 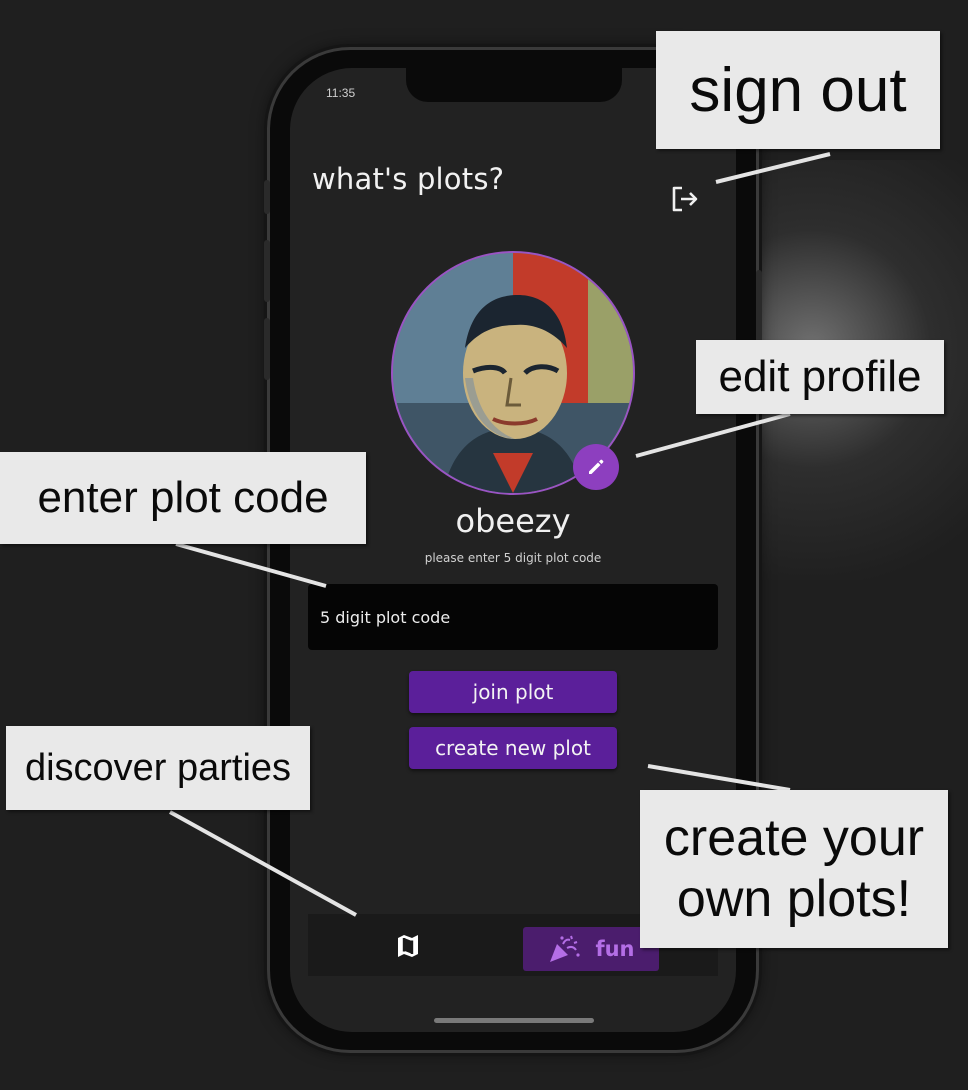 What do you see at coordinates (820, 377) in the screenshot?
I see `callout-edit-profile: edit profile` at bounding box center [820, 377].